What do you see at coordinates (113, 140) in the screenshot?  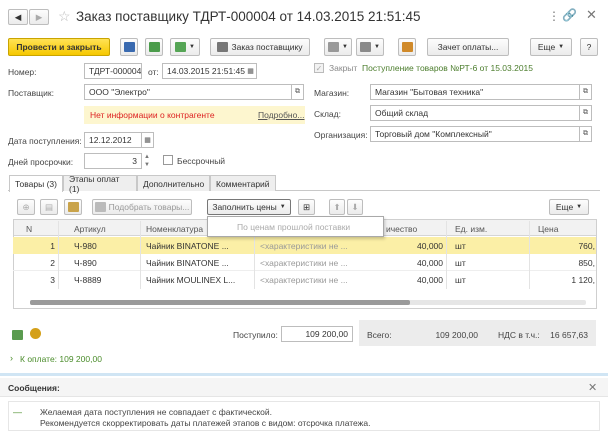 I see `receipt-date-field: 12.12.2012` at bounding box center [113, 140].